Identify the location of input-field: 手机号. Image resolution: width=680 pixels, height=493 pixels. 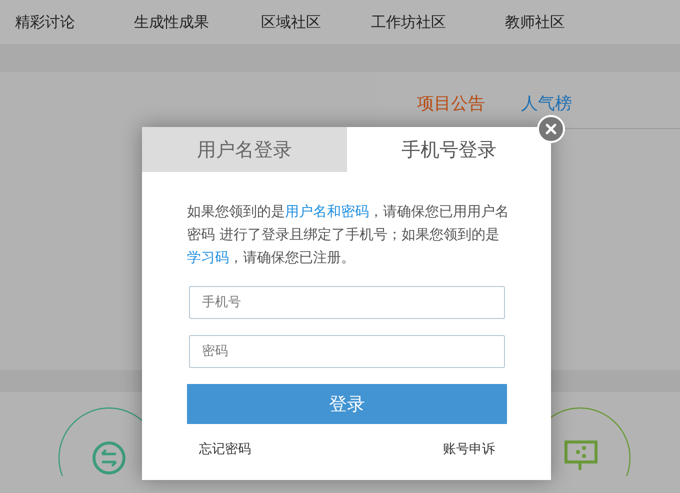
(347, 302).